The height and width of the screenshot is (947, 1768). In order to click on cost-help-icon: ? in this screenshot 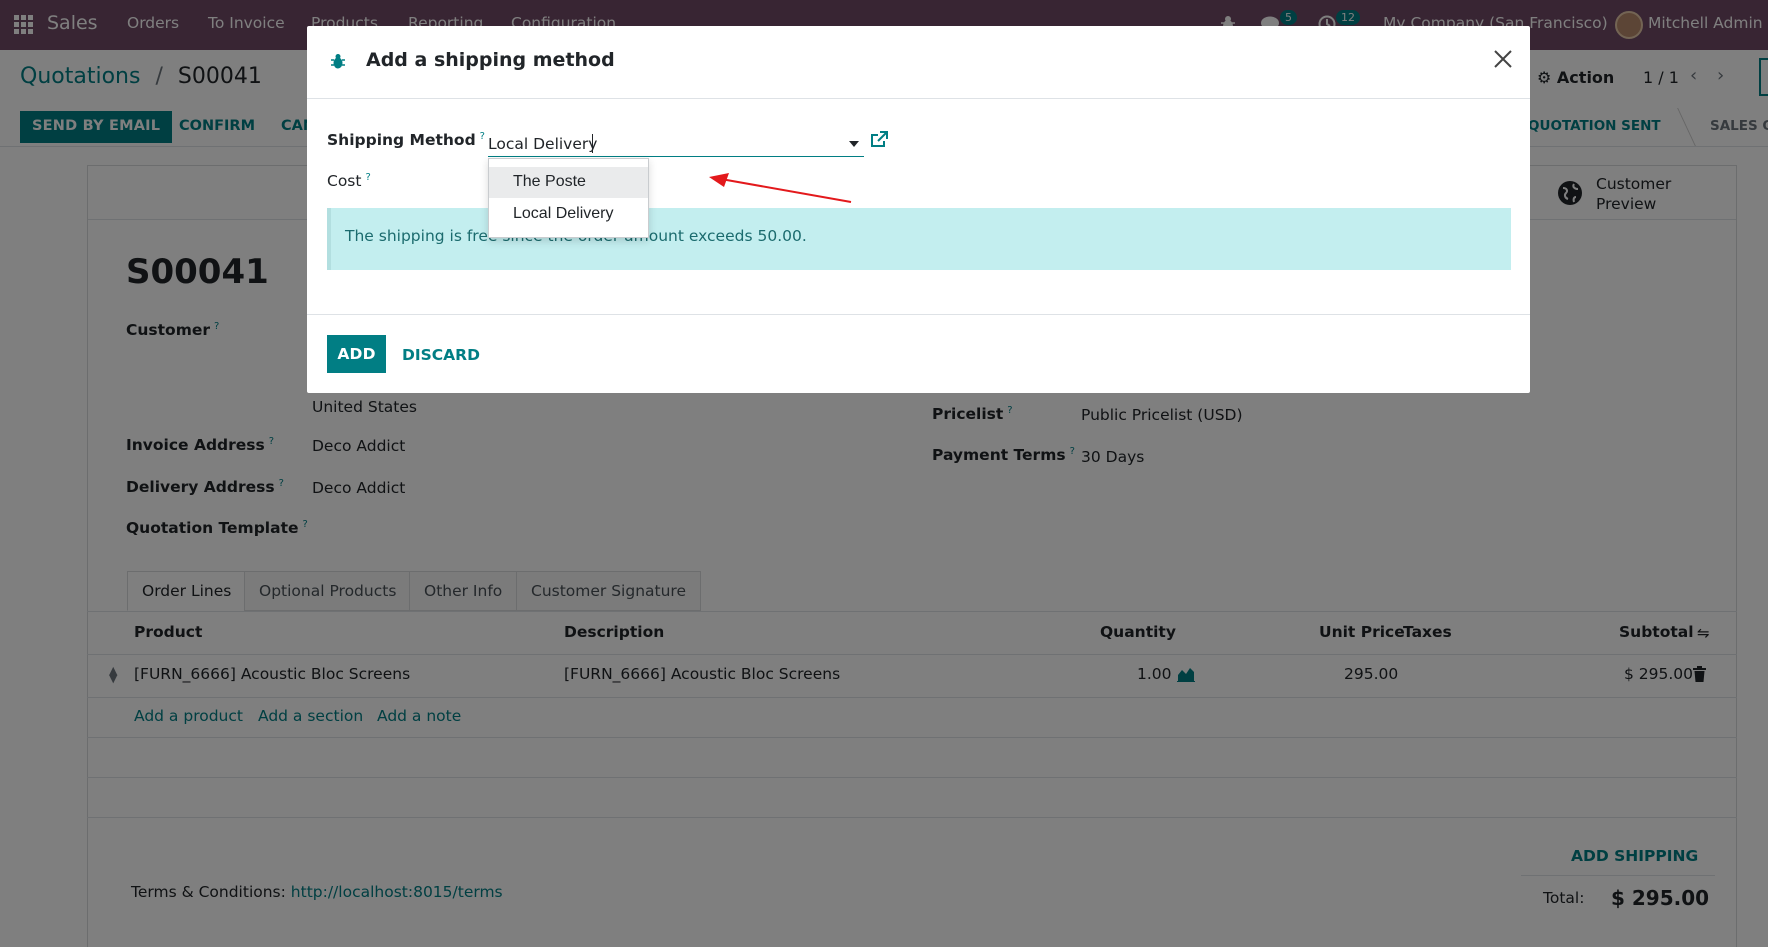, I will do `click(367, 177)`.